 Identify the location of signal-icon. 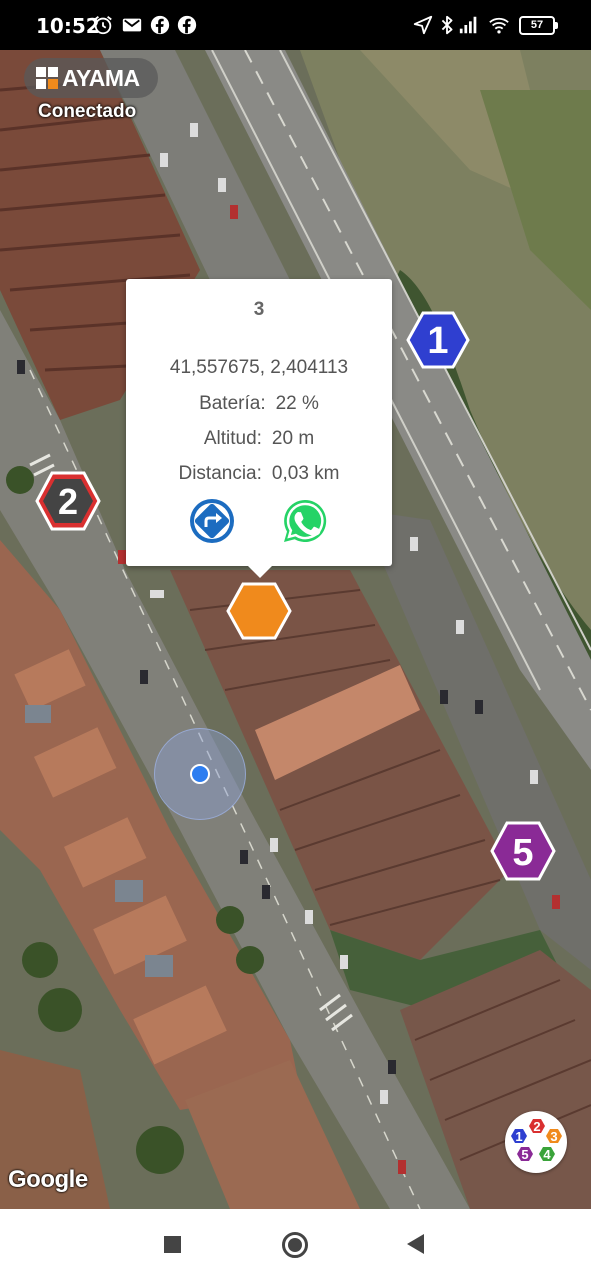
(468, 25).